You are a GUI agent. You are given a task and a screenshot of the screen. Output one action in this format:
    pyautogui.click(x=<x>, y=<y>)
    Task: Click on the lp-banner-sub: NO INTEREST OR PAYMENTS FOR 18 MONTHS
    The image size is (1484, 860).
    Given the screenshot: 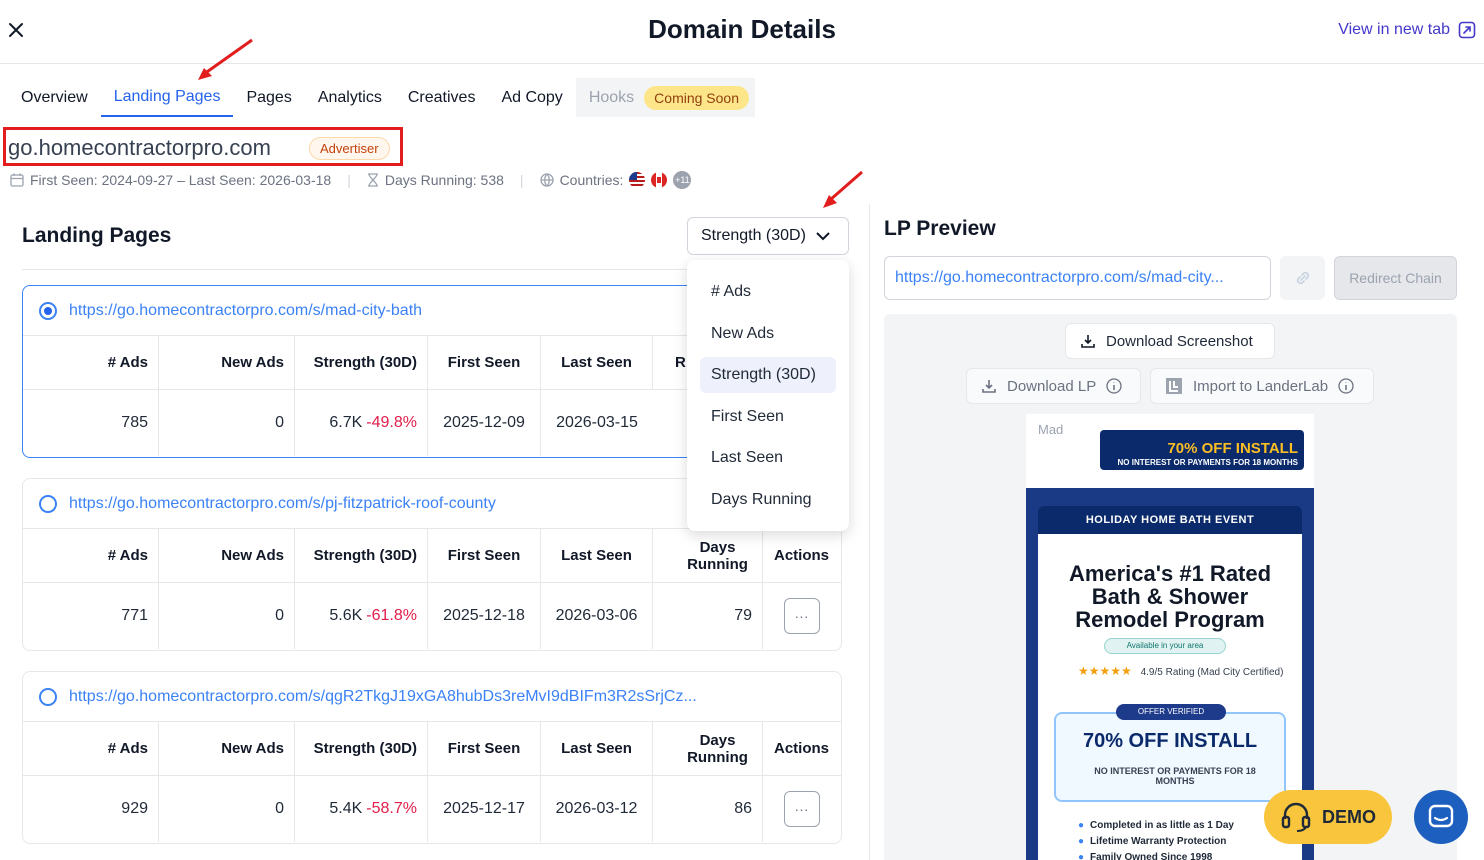 What is the action you would take?
    pyautogui.click(x=1207, y=462)
    